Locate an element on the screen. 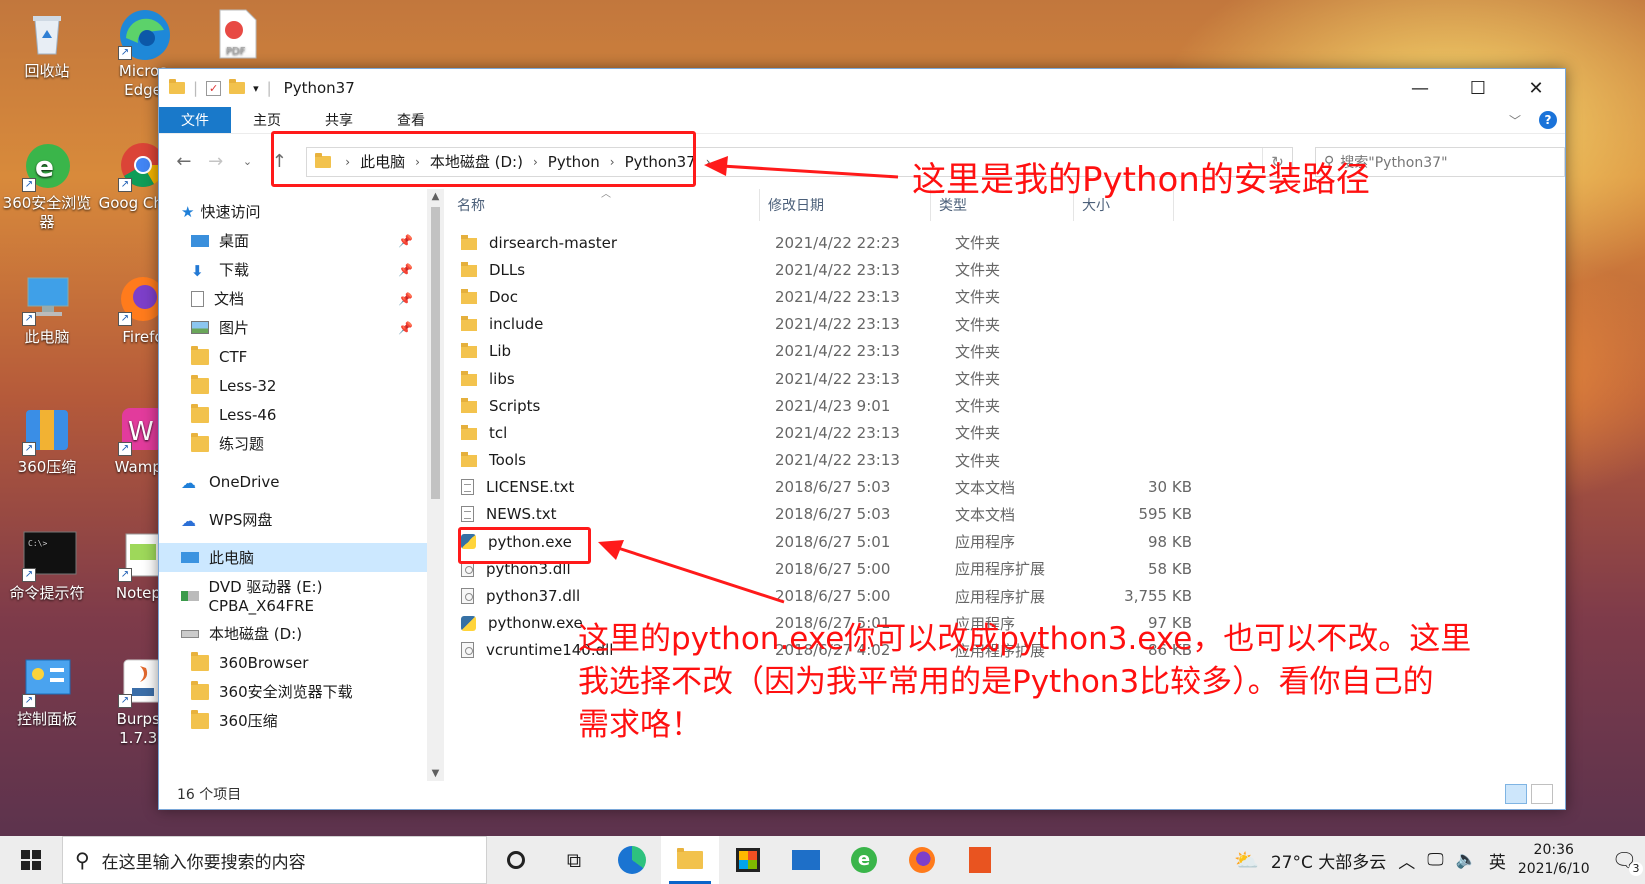  desktop-icon-this-pc: ↗ 此电脑 is located at coordinates (47, 310).